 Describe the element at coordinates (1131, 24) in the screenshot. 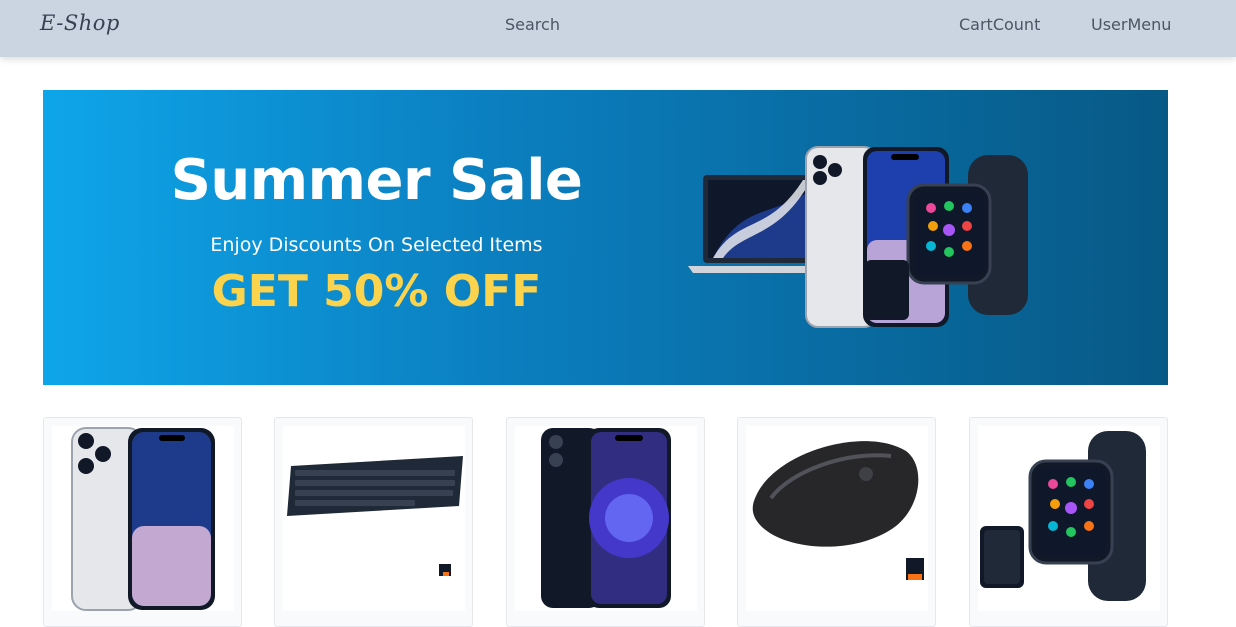

I see `user-menu-link: UserMenu` at that location.